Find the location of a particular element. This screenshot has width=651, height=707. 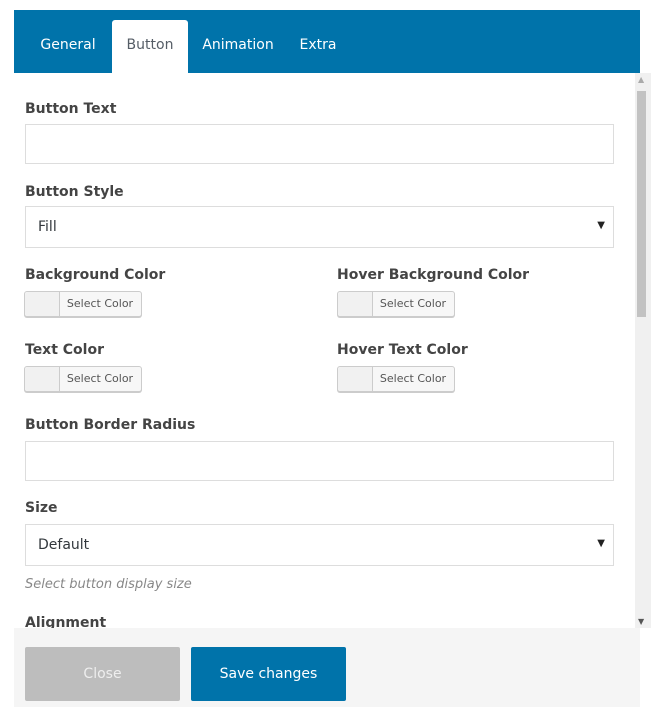

button-text-input is located at coordinates (319, 144).